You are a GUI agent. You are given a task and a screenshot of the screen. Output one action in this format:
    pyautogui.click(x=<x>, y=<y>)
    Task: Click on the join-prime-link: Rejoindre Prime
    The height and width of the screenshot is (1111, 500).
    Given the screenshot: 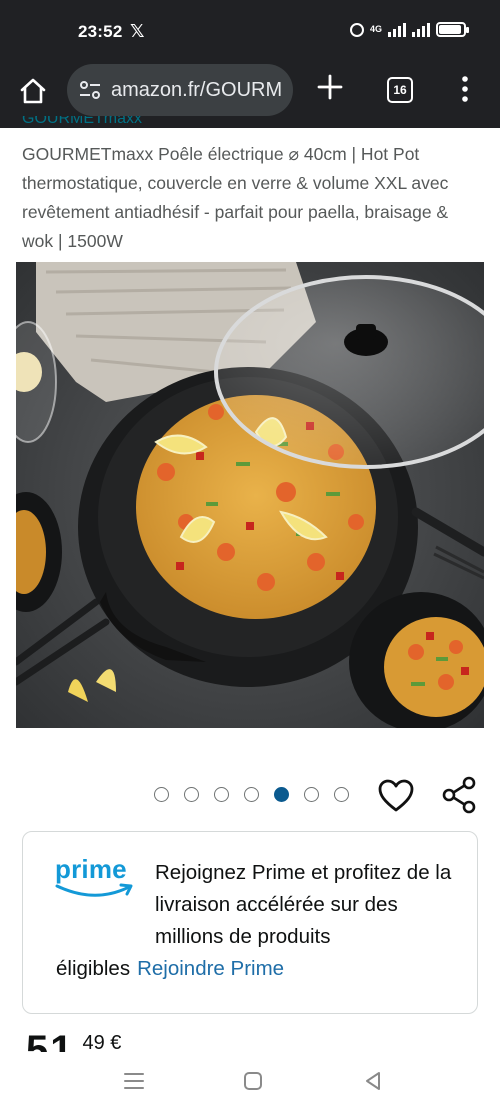 What is the action you would take?
    pyautogui.click(x=210, y=968)
    